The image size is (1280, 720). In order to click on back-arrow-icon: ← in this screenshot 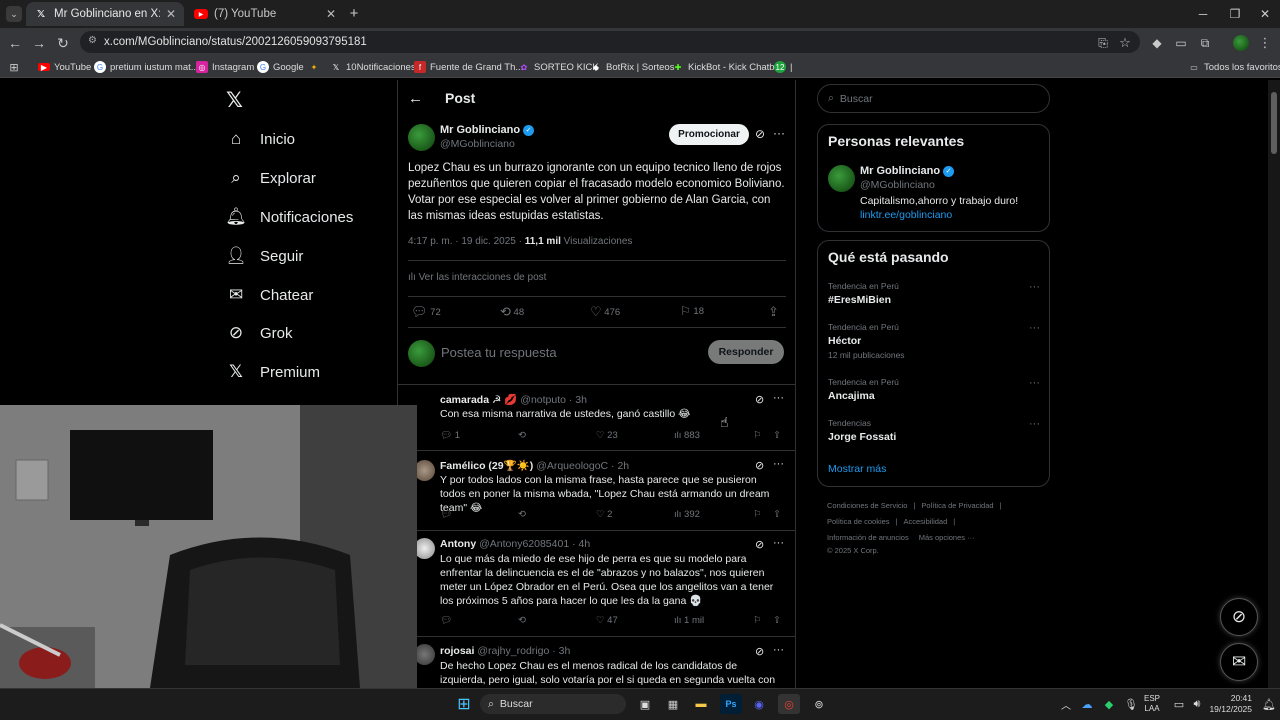, I will do `click(415, 98)`.